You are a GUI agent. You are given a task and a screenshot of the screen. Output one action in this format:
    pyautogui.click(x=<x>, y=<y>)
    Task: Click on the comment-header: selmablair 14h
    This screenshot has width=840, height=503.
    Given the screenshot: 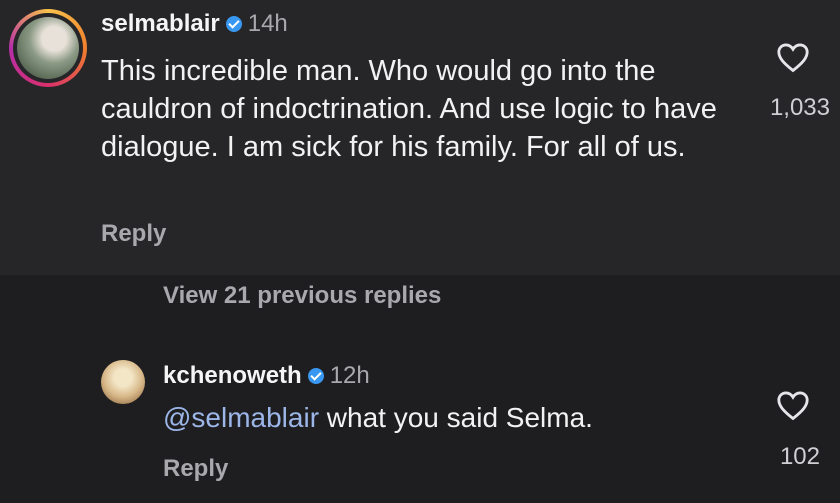 What is the action you would take?
    pyautogui.click(x=194, y=24)
    